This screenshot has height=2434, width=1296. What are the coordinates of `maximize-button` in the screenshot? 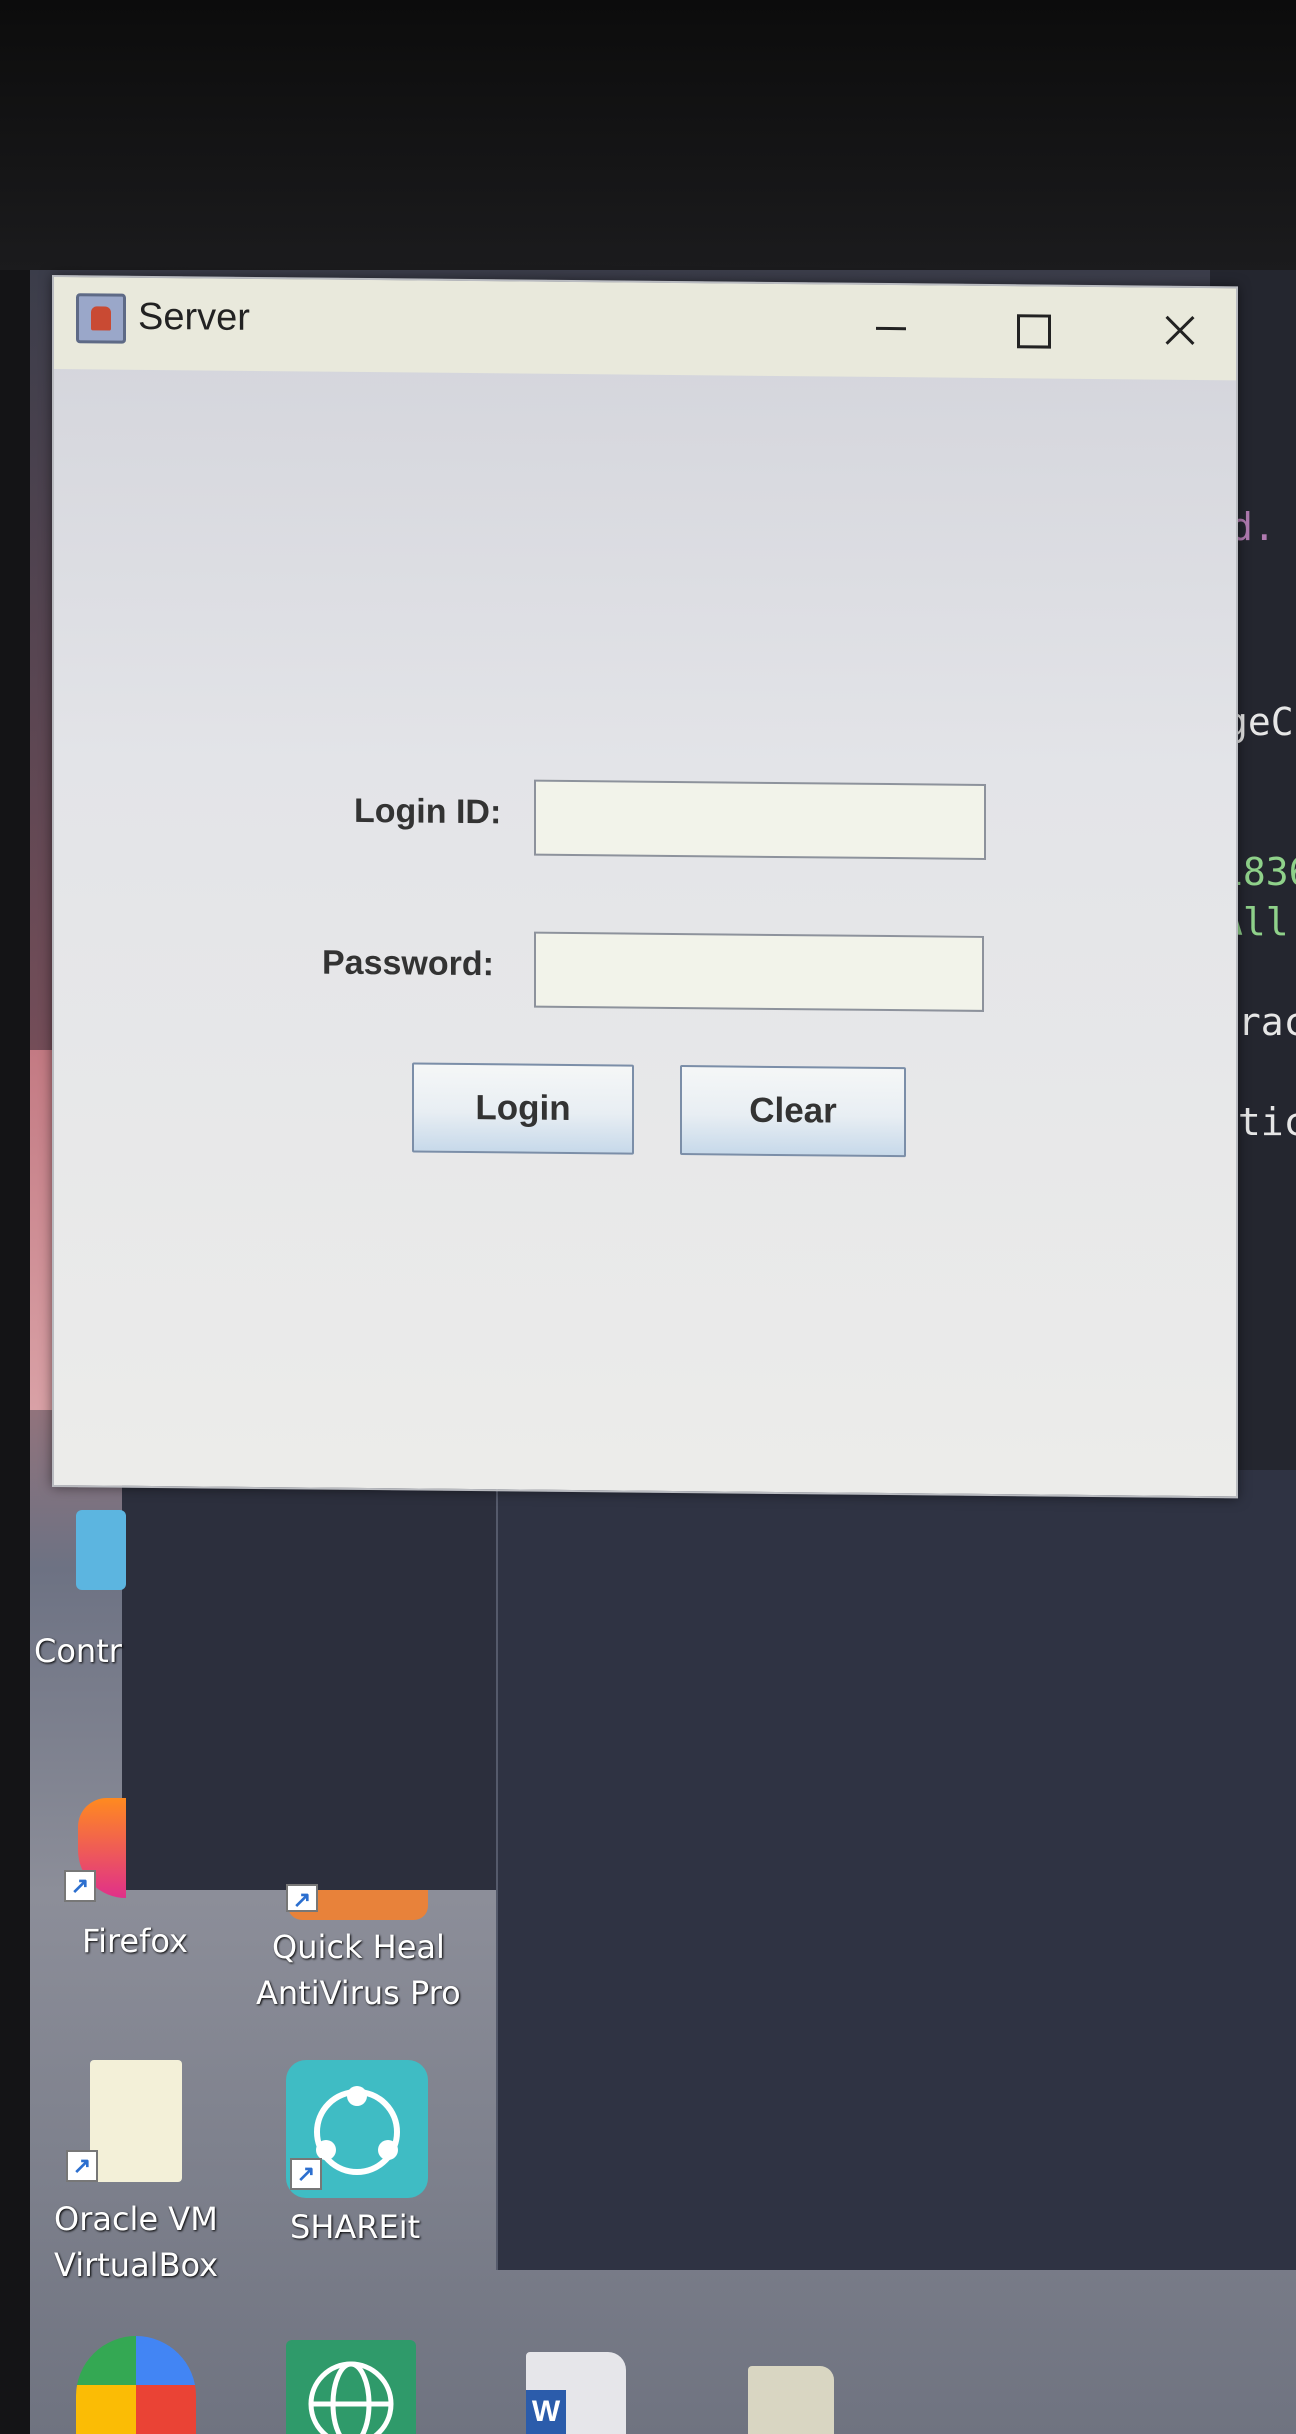 It's located at (1032, 329).